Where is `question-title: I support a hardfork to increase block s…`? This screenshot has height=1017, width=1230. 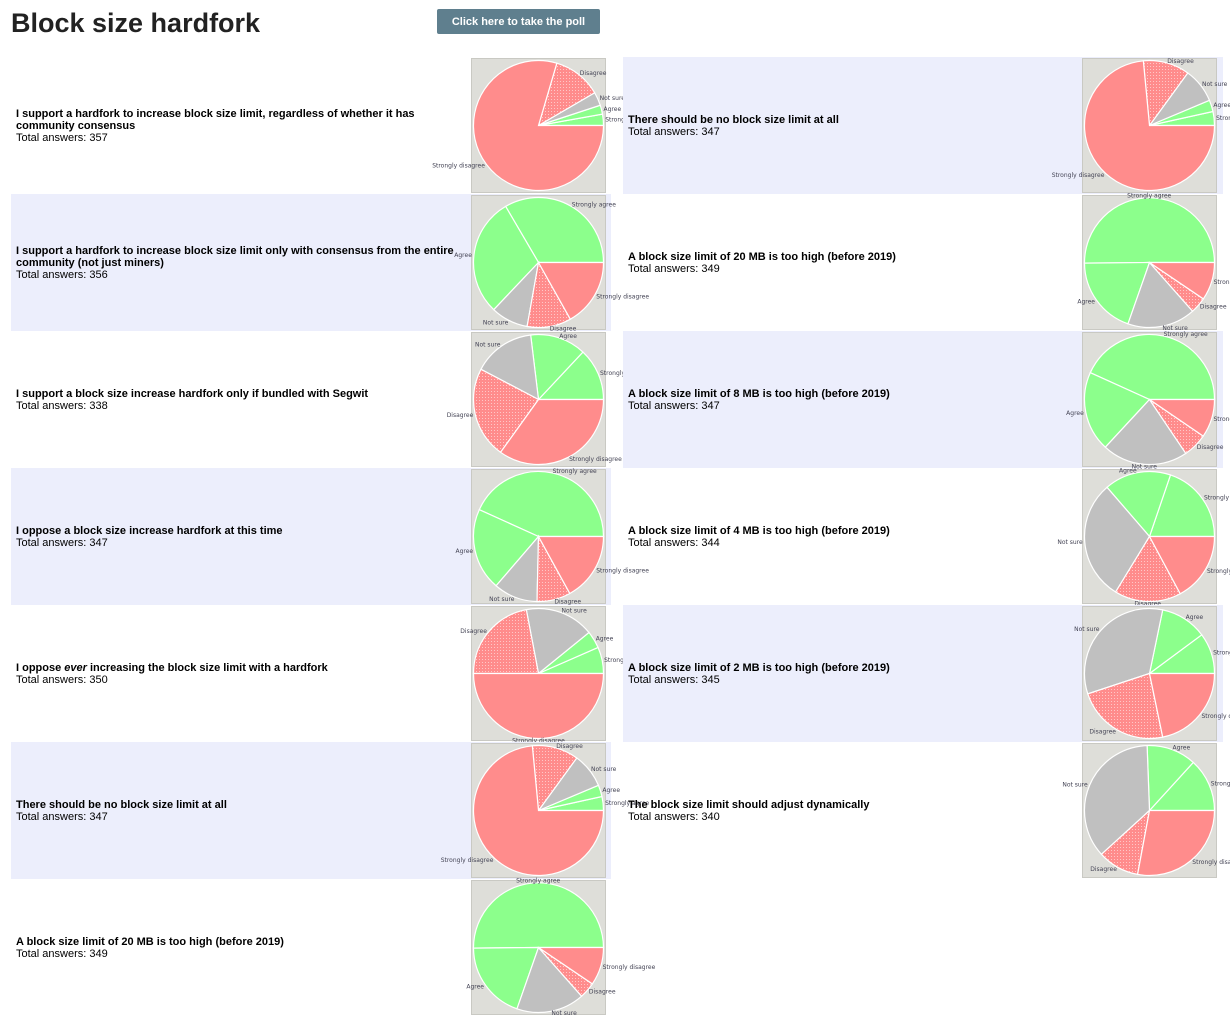 question-title: I support a hardfork to increase block s… is located at coordinates (236, 257).